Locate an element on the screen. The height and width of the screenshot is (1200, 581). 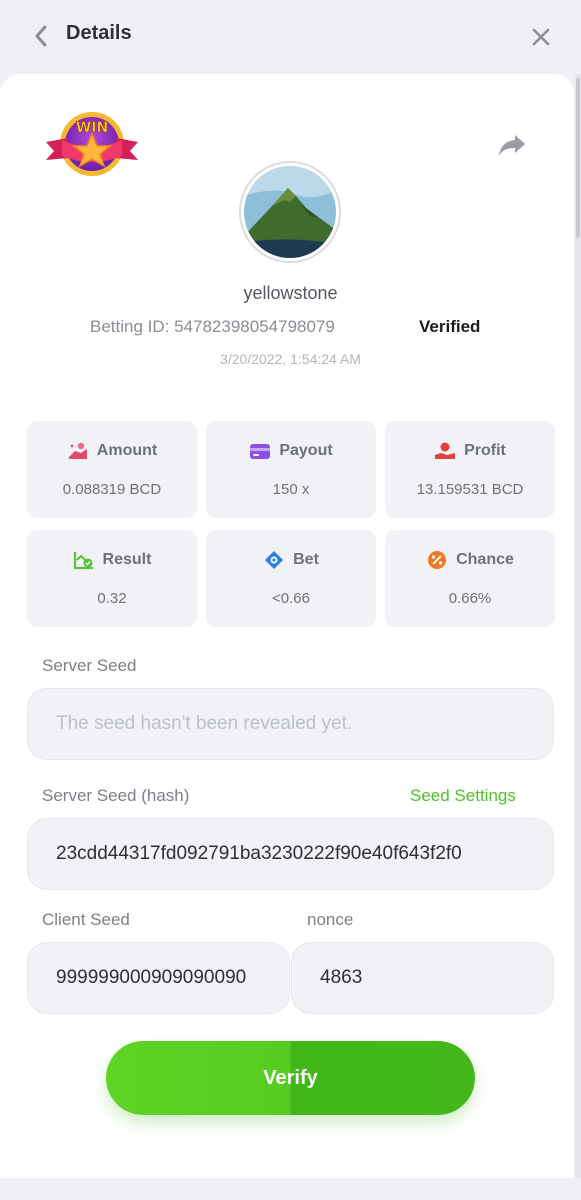
betting-id-label: Betting ID: is located at coordinates (130, 326).